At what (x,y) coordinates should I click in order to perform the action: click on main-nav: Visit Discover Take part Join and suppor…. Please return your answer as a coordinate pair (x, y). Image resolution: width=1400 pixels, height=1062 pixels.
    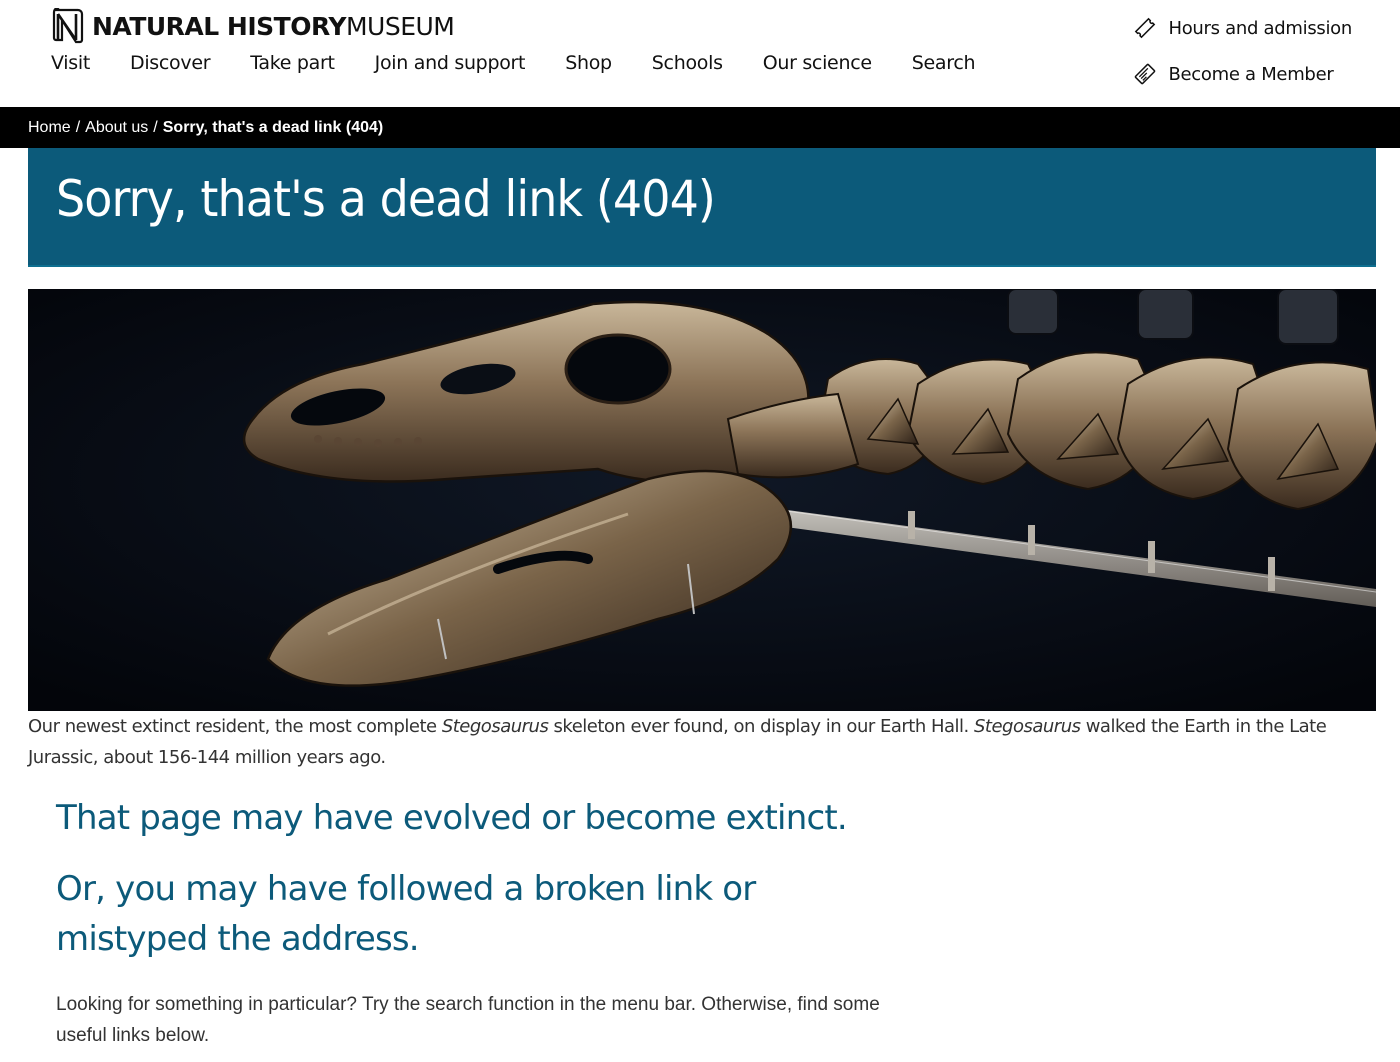
    Looking at the image, I should click on (513, 63).